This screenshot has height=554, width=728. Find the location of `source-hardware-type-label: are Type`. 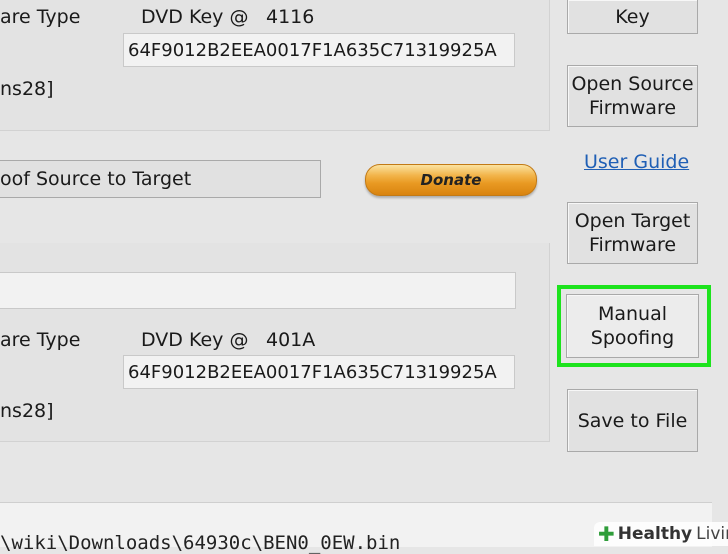

source-hardware-type-label: are Type is located at coordinates (40, 17).